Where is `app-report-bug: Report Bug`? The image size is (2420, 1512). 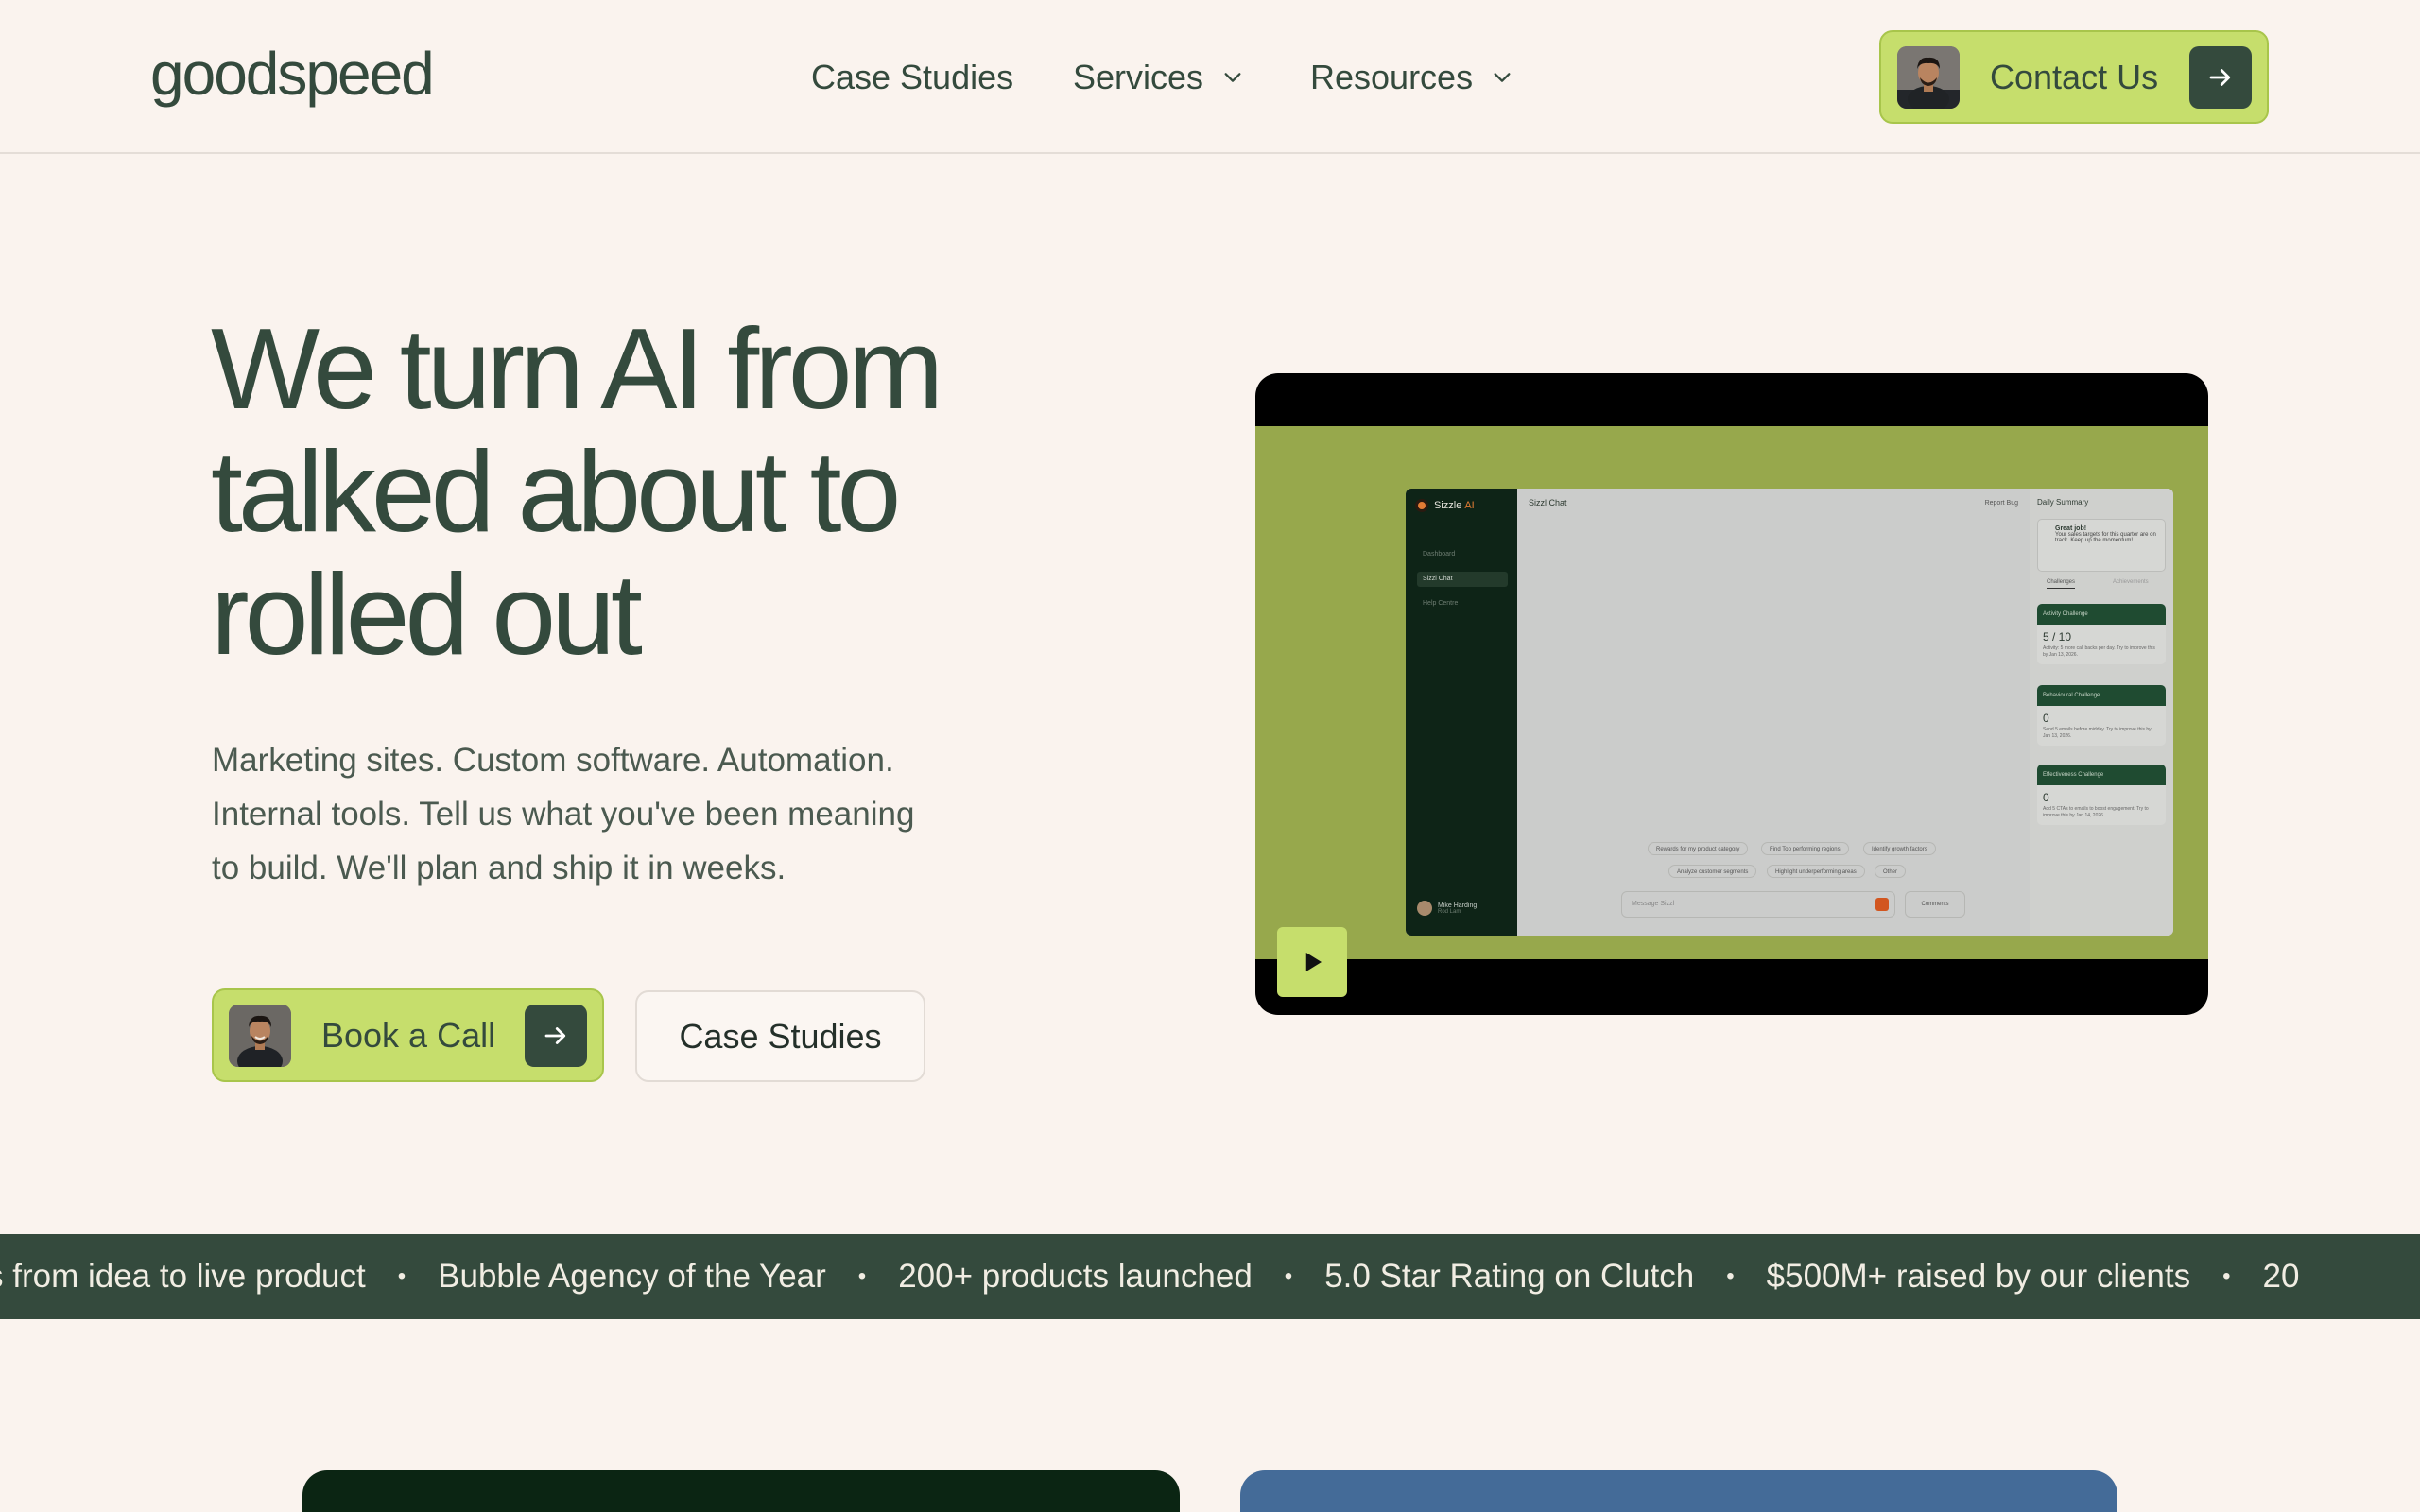 app-report-bug: Report Bug is located at coordinates (2001, 503).